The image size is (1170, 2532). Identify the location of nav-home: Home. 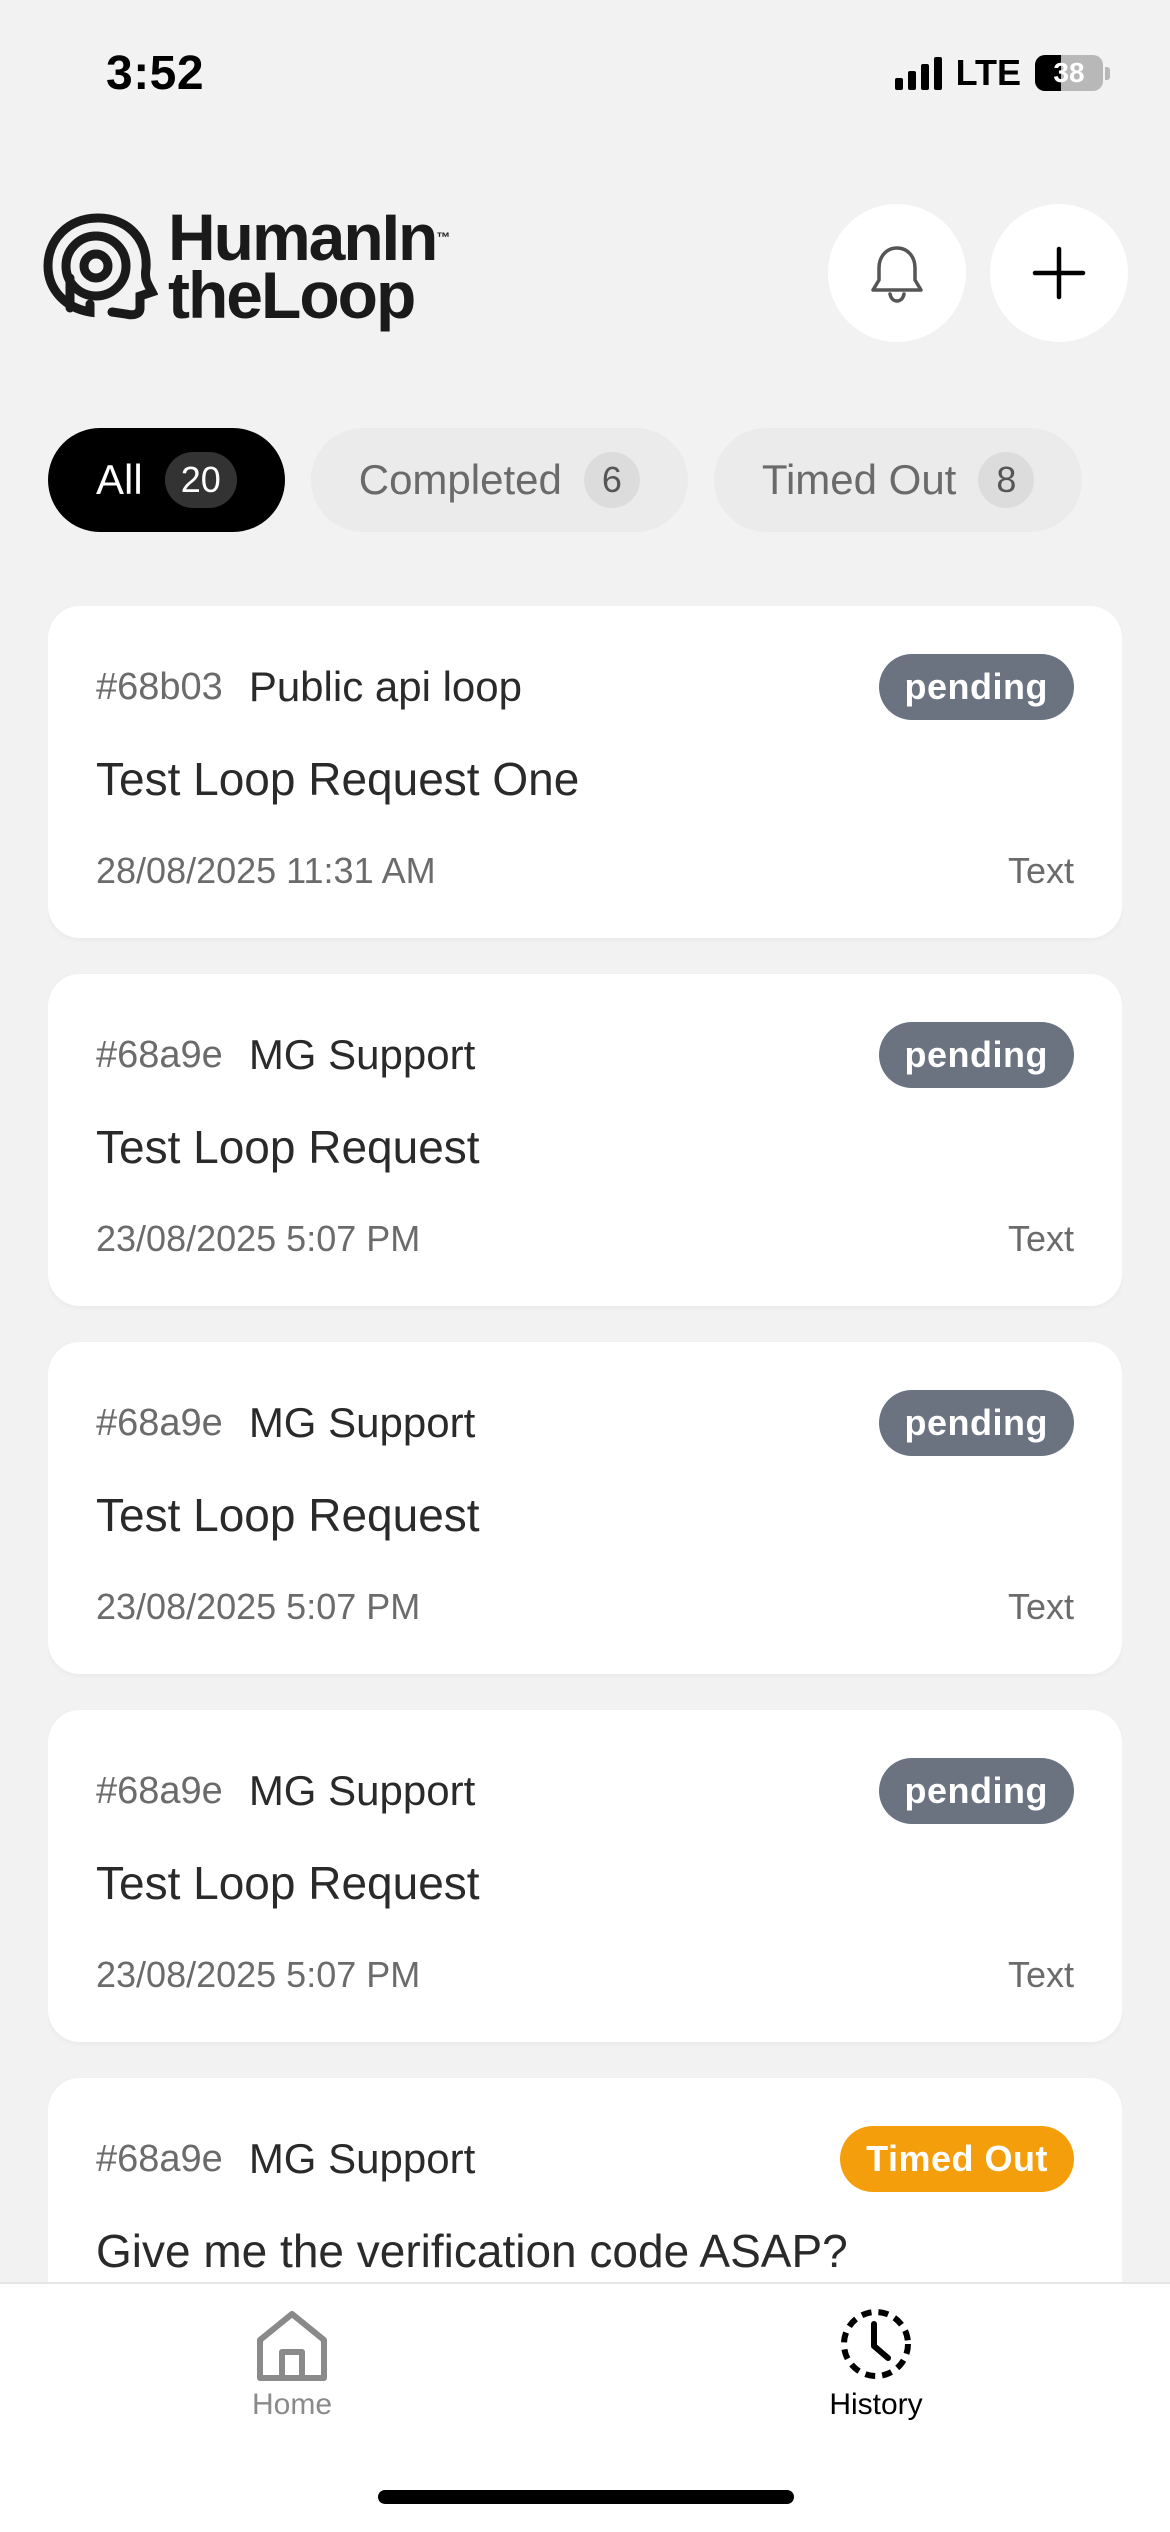
(292, 2363).